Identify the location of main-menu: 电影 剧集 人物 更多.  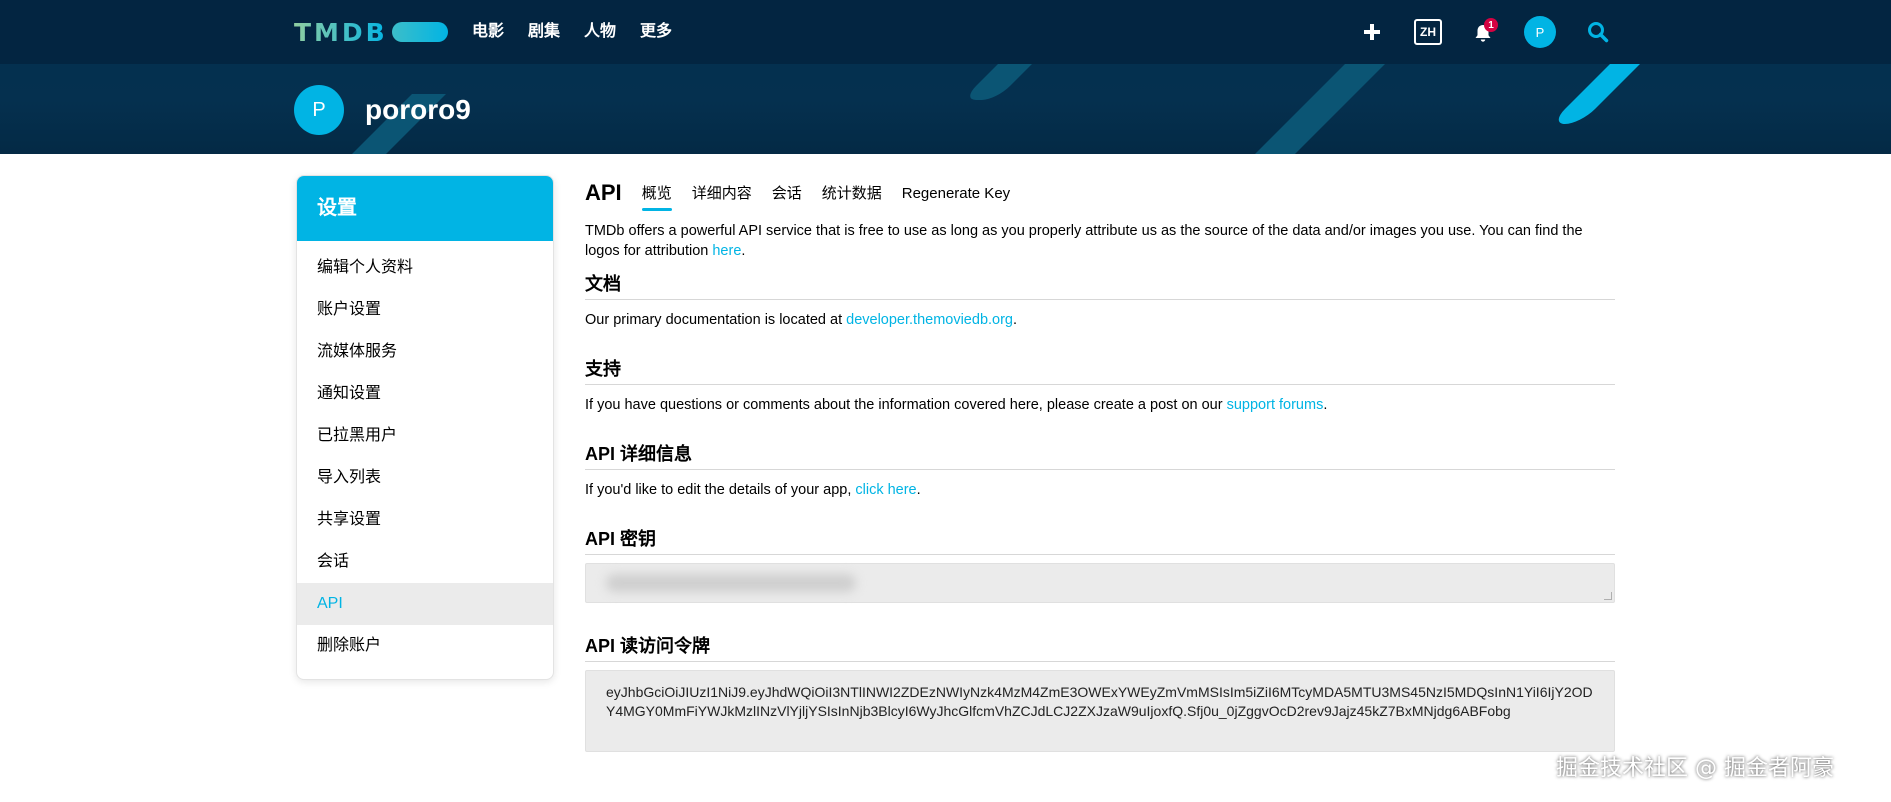
(572, 32).